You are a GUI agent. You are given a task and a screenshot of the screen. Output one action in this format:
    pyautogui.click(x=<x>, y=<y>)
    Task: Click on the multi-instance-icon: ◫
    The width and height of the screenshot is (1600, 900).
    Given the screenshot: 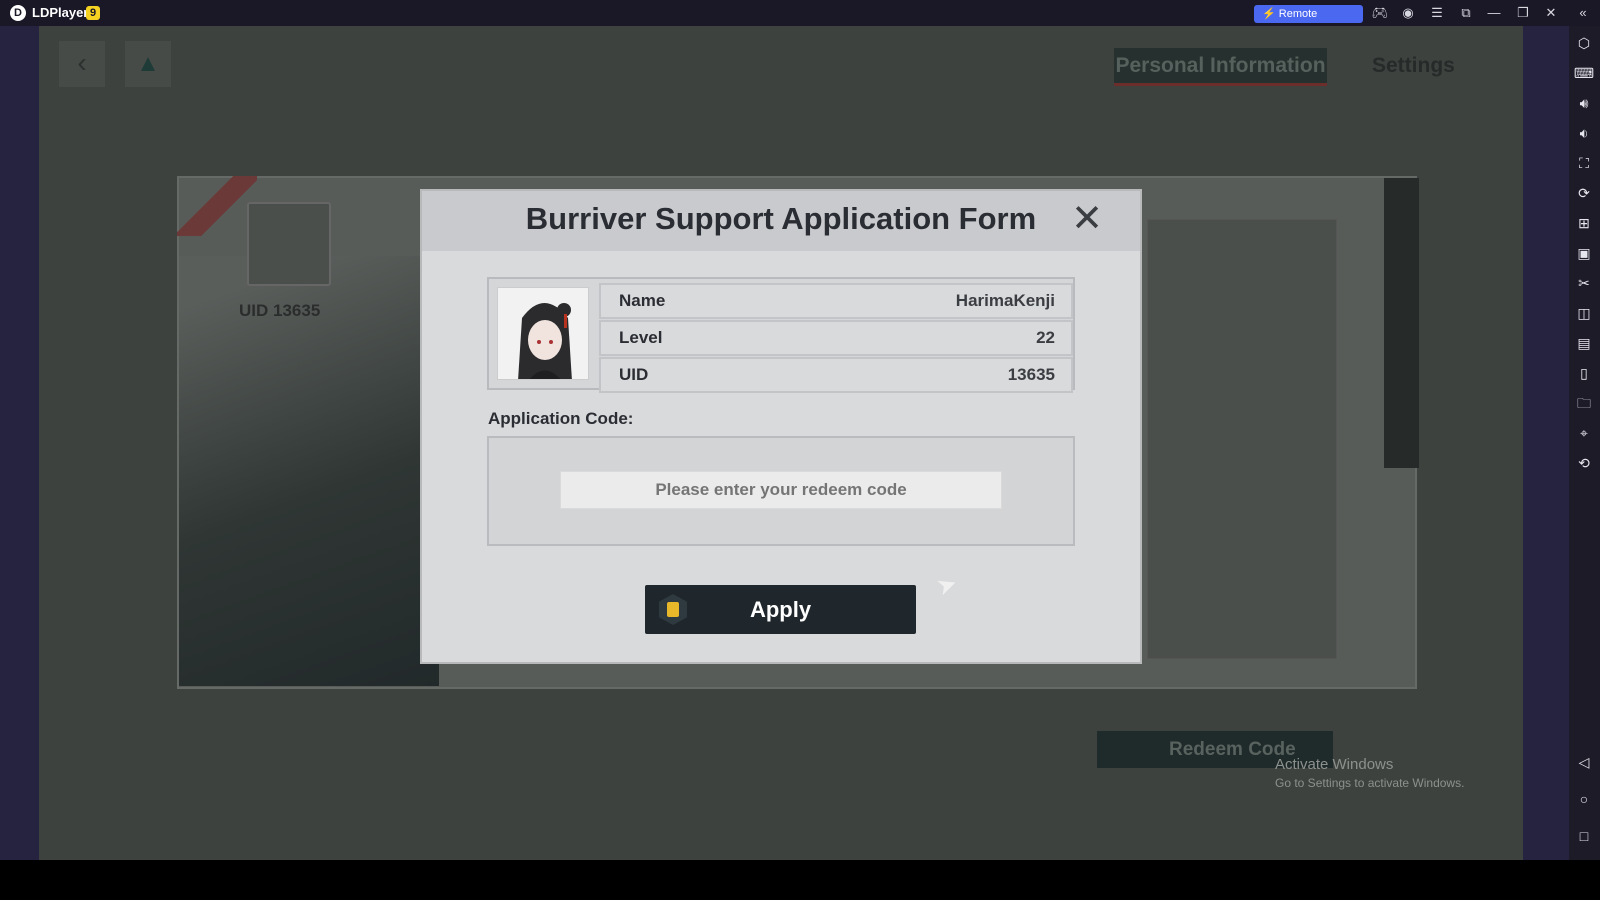 What is the action you would take?
    pyautogui.click(x=1584, y=313)
    